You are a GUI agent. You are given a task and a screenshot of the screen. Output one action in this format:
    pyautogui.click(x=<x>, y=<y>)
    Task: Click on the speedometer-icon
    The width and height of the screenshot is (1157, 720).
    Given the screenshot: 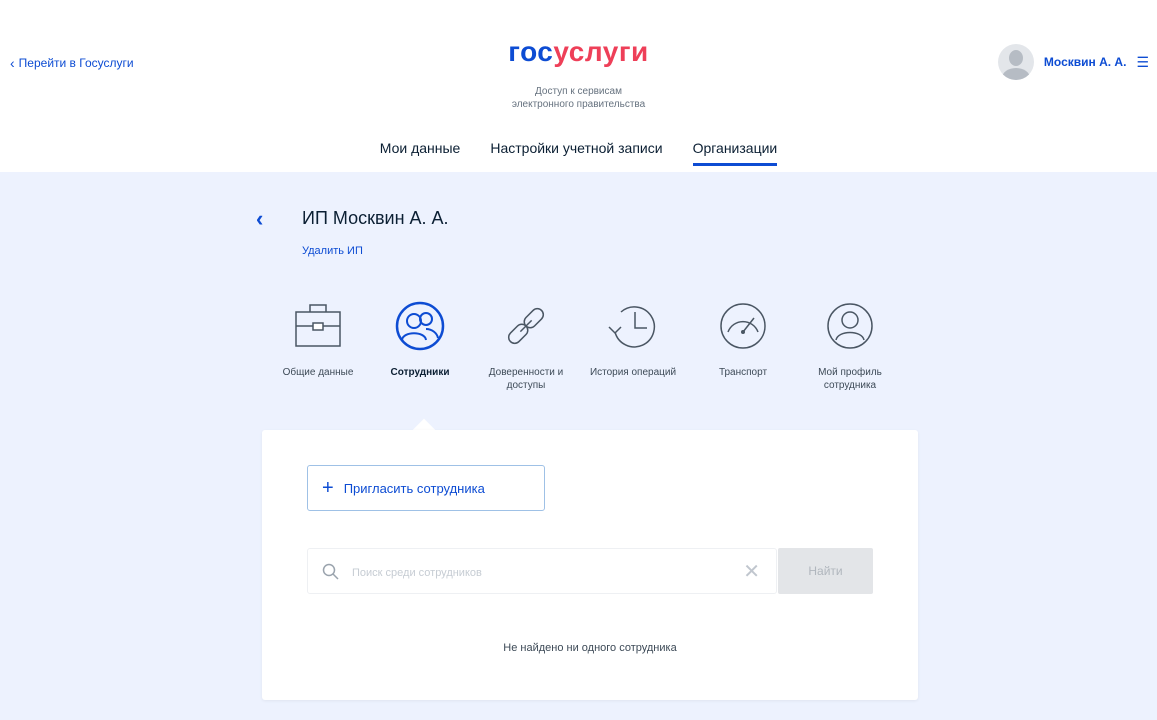 What is the action you would take?
    pyautogui.click(x=743, y=326)
    